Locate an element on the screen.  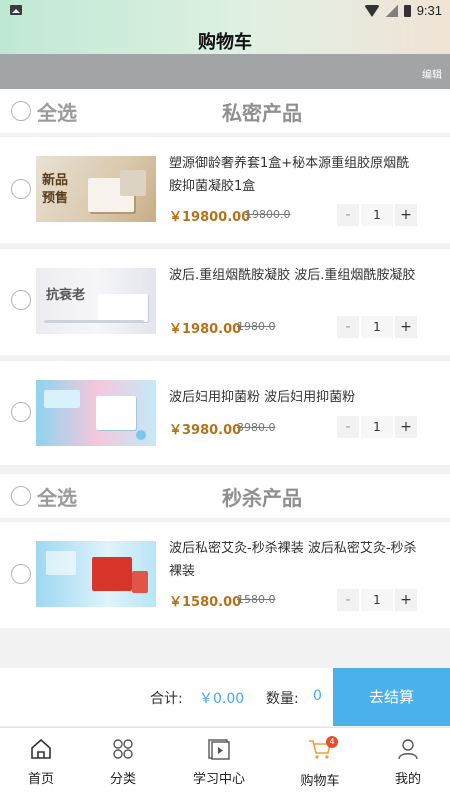
tab-label: 分类 is located at coordinates (122, 779).